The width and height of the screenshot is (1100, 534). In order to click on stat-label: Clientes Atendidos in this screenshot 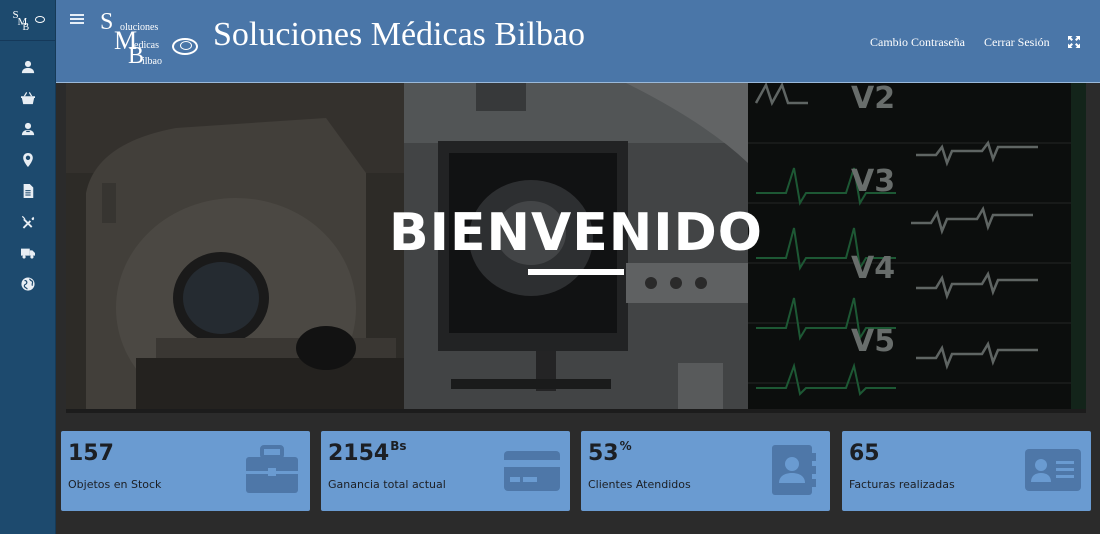, I will do `click(639, 484)`.